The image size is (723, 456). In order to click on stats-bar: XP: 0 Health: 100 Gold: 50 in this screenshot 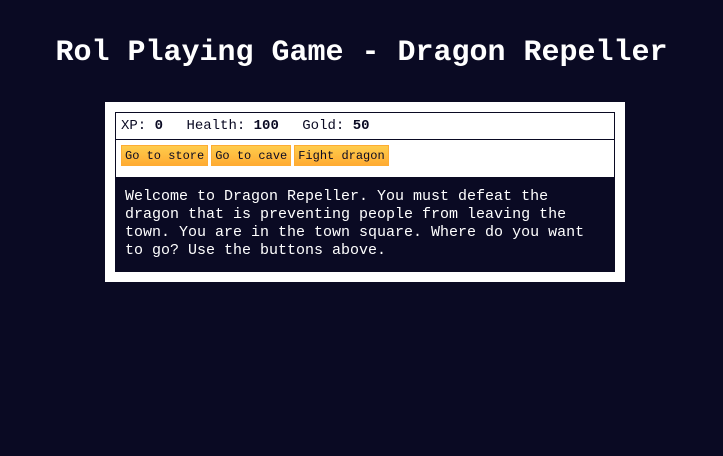, I will do `click(365, 126)`.